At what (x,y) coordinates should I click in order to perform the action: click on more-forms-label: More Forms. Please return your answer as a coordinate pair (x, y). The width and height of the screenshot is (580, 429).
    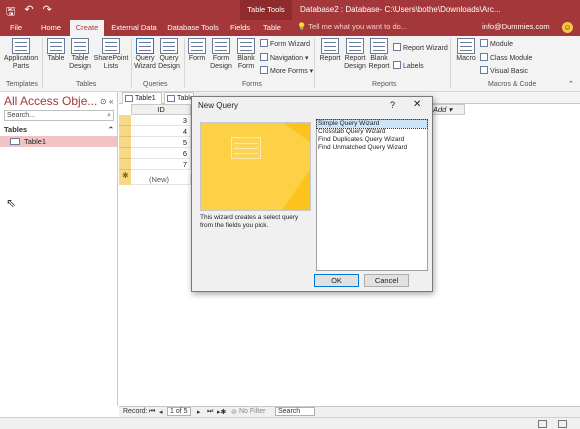
    Looking at the image, I should click on (289, 71).